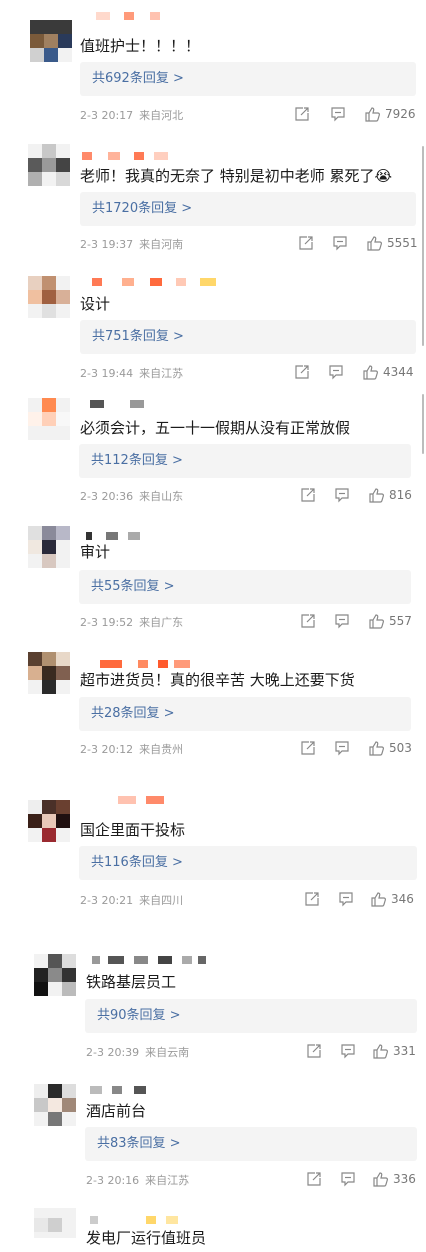  What do you see at coordinates (402, 899) in the screenshot?
I see `like-count: 346` at bounding box center [402, 899].